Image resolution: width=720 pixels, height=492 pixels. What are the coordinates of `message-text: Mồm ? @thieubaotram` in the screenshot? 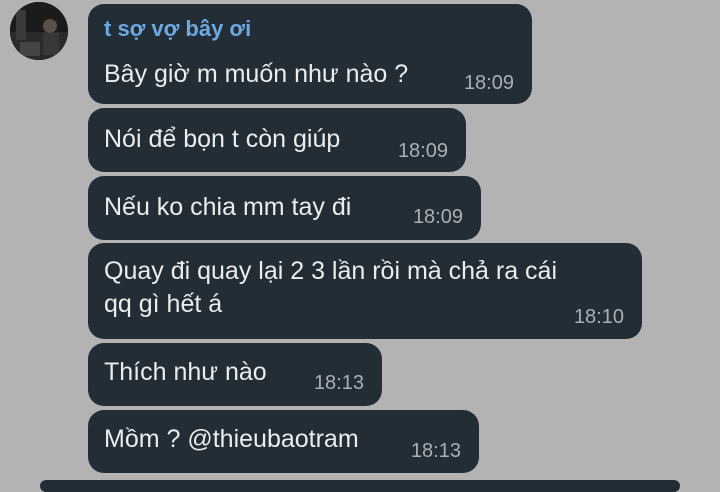 It's located at (231, 439).